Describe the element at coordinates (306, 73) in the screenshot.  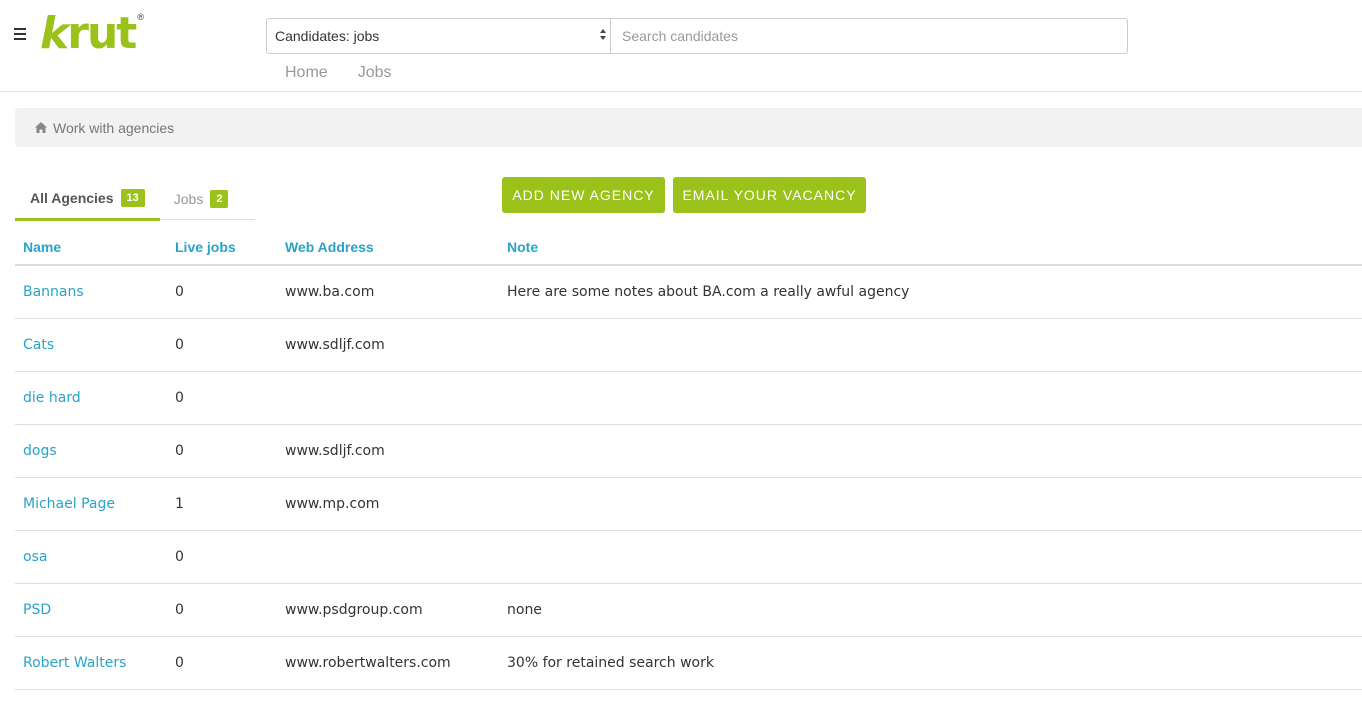
I see `nav-home: Home` at that location.